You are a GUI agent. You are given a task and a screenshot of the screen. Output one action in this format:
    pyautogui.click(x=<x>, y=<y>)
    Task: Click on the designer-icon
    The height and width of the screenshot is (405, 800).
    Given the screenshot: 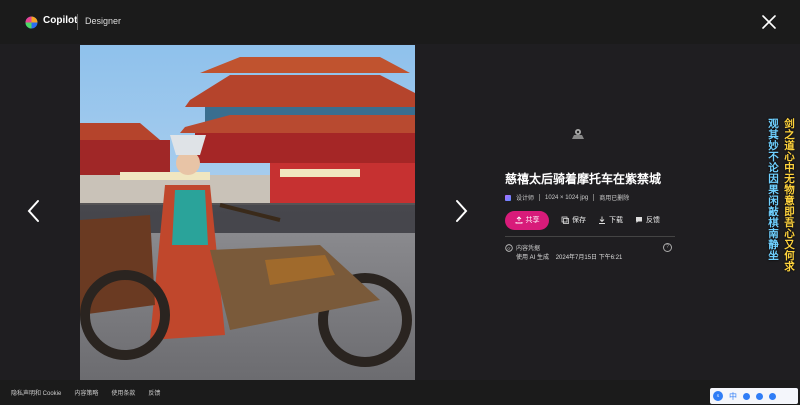 What is the action you would take?
    pyautogui.click(x=508, y=197)
    